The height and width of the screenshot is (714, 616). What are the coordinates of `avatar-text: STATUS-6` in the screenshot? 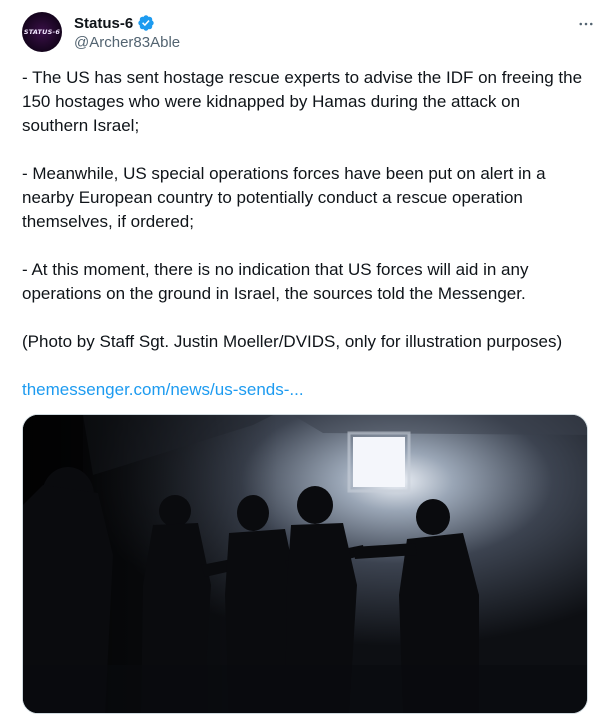 It's located at (42, 32).